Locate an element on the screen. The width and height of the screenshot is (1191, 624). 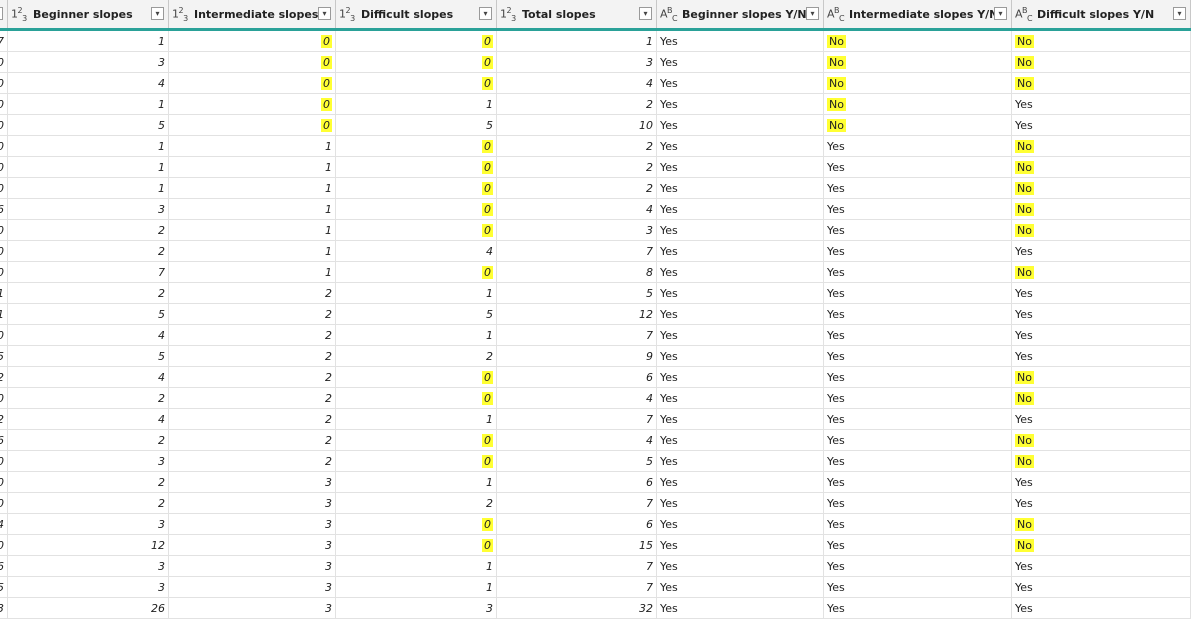
table-cell: 26 is located at coordinates (88, 608).